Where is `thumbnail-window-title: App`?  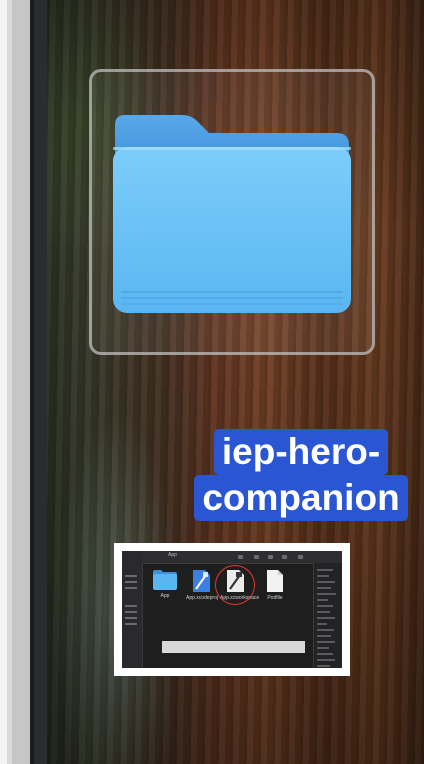 thumbnail-window-title: App is located at coordinates (172, 555).